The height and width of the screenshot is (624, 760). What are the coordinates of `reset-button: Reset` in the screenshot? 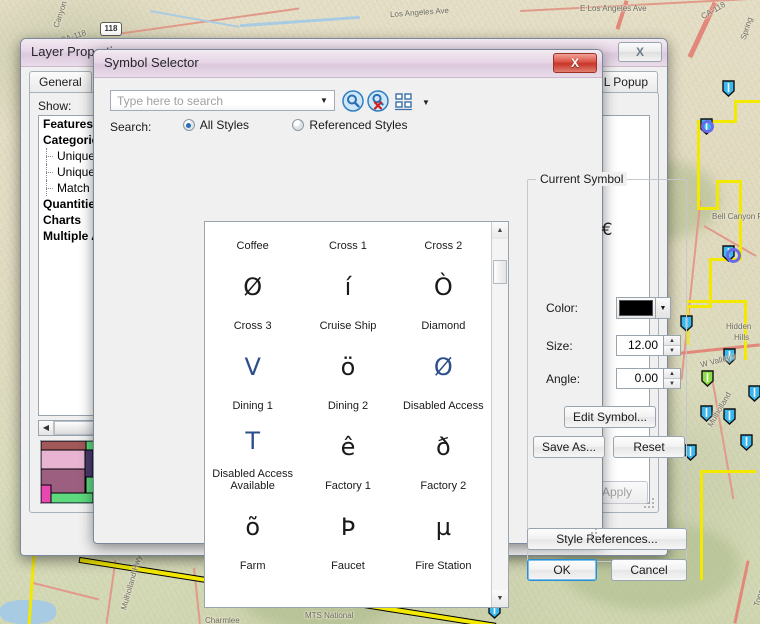 It's located at (649, 447).